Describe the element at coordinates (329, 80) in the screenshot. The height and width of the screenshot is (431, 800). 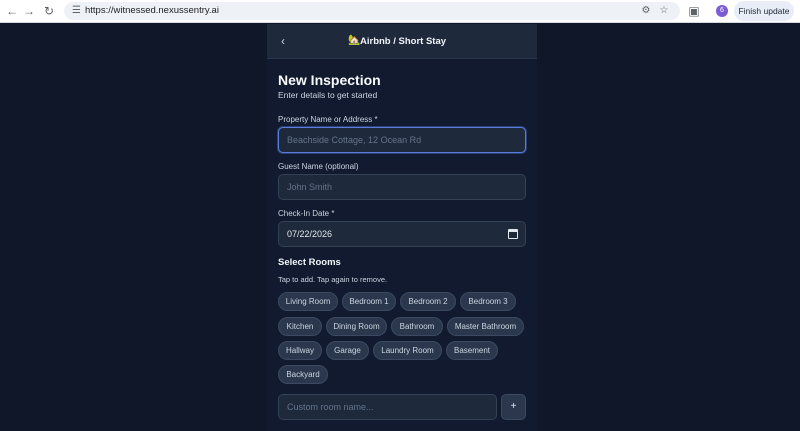
I see `page-title: New Inspection` at that location.